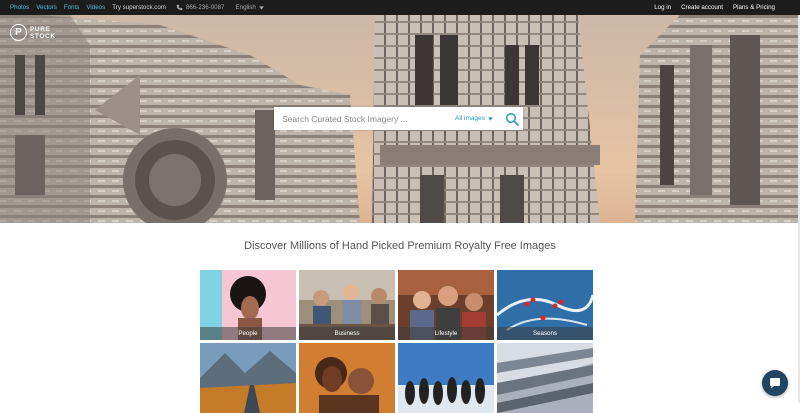  Describe the element at coordinates (18, 32) in the screenshot. I see `logo-mark: P` at that location.